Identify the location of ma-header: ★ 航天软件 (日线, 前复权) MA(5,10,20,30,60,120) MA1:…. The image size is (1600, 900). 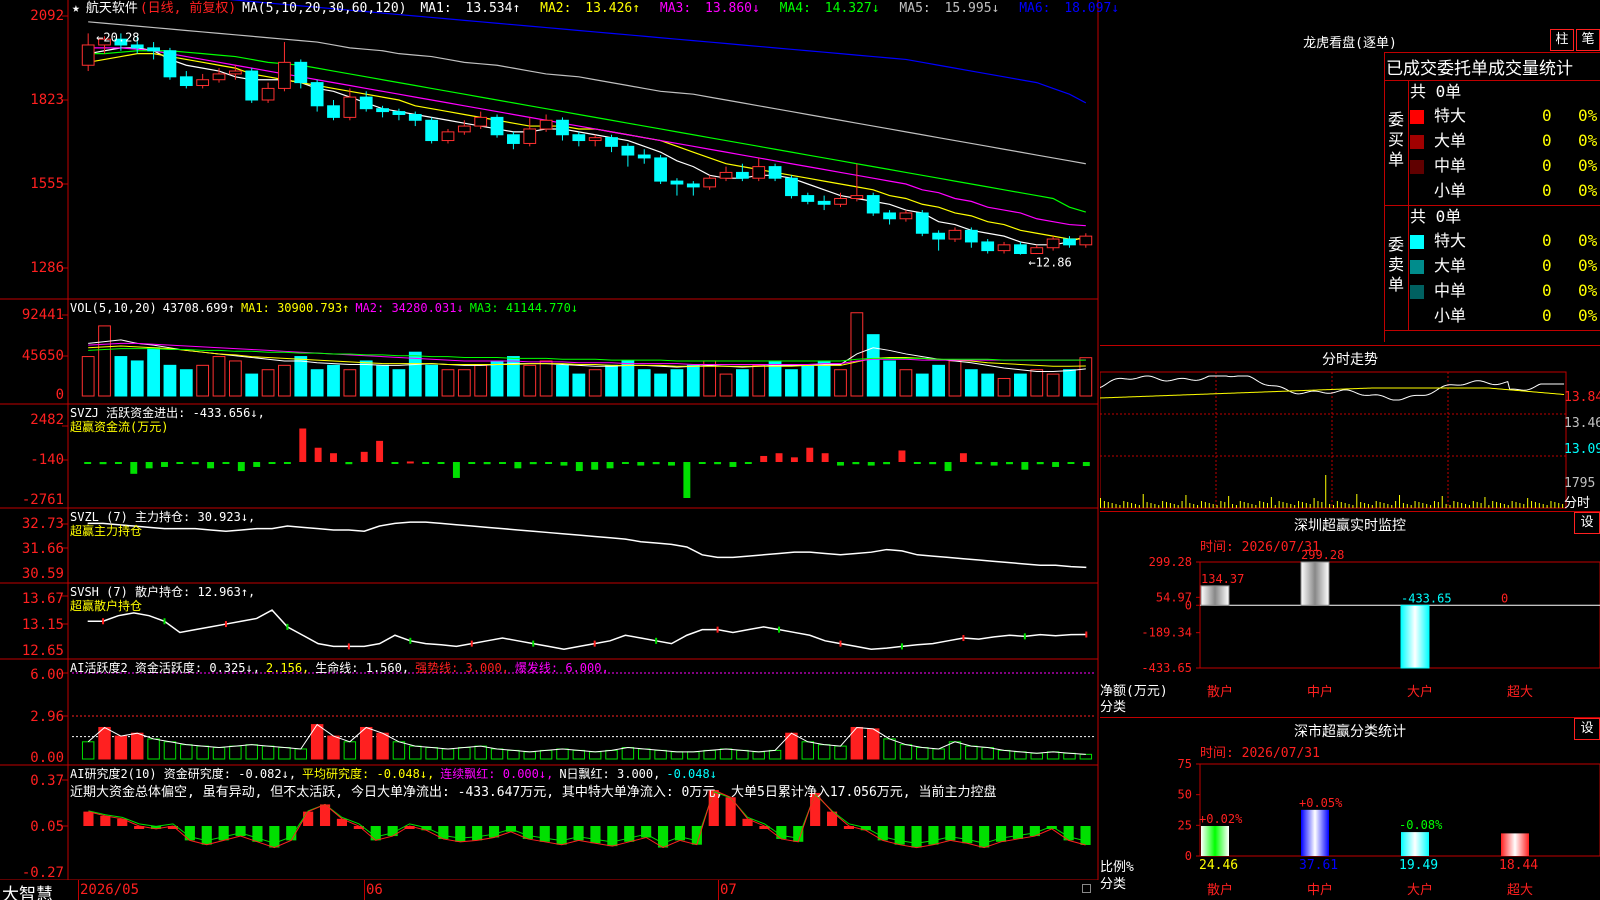
(601, 9).